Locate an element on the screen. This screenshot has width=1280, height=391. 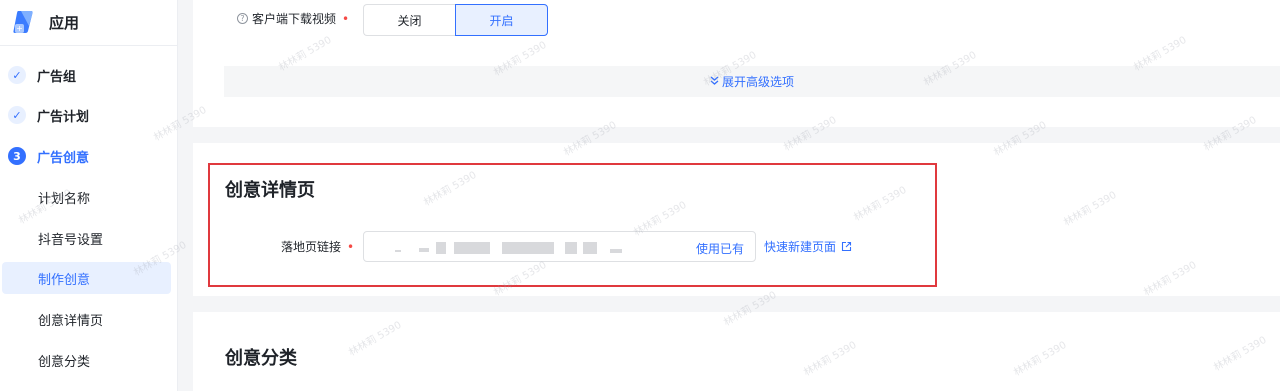
step-label: 广告创意 is located at coordinates (63, 158).